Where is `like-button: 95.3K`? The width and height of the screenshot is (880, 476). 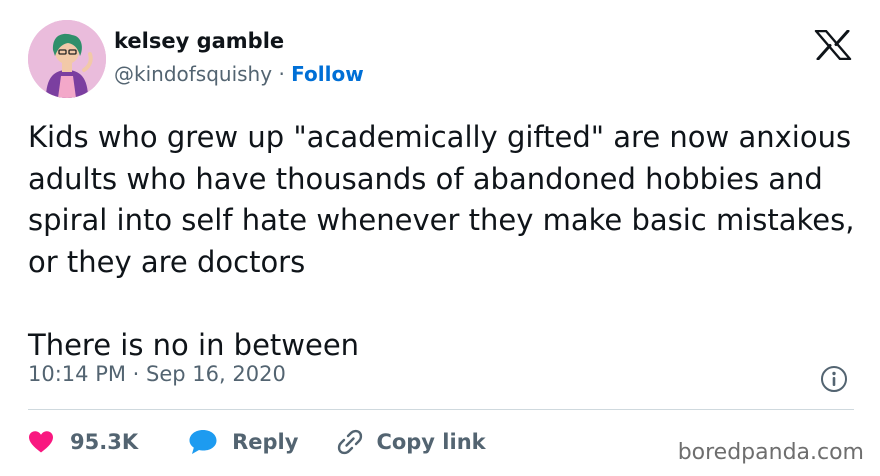
like-button: 95.3K is located at coordinates (83, 442).